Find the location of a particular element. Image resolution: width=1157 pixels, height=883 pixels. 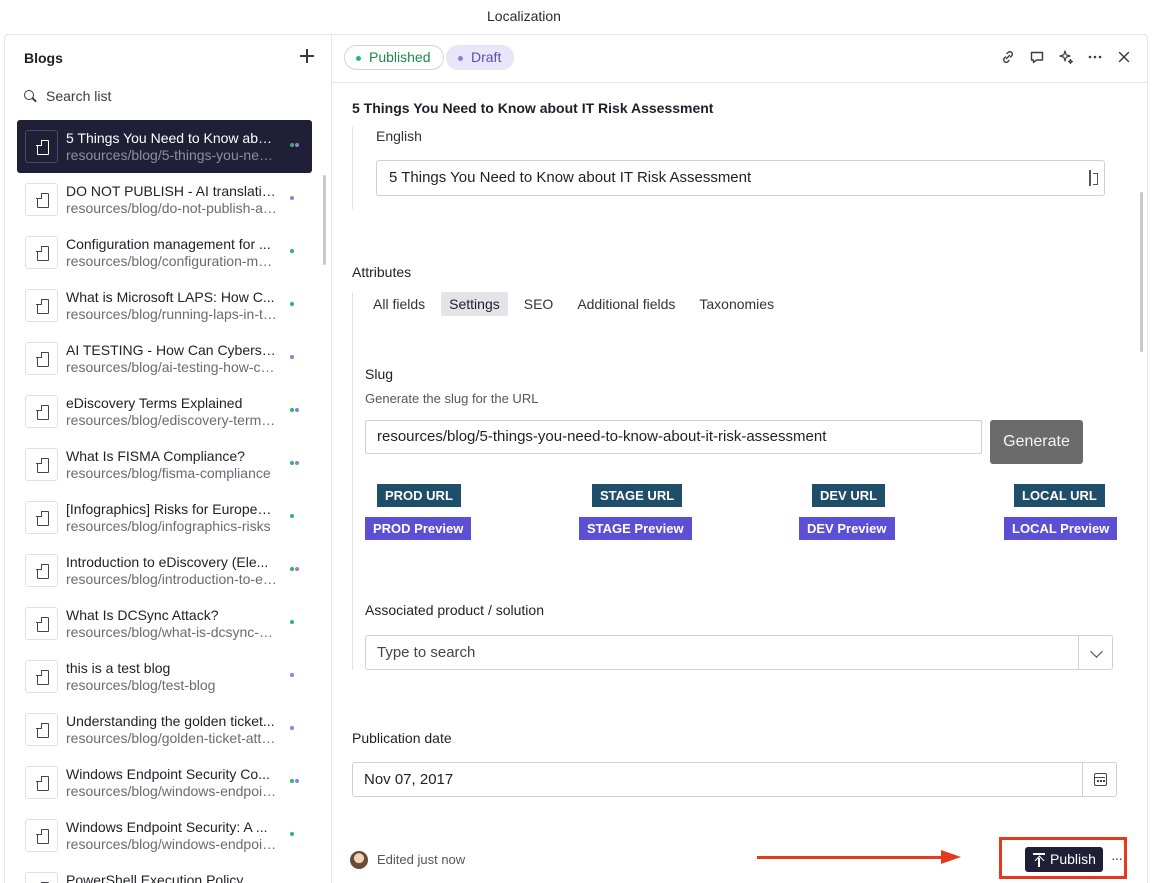

stage-url-button: STAGE URL is located at coordinates (637, 495).